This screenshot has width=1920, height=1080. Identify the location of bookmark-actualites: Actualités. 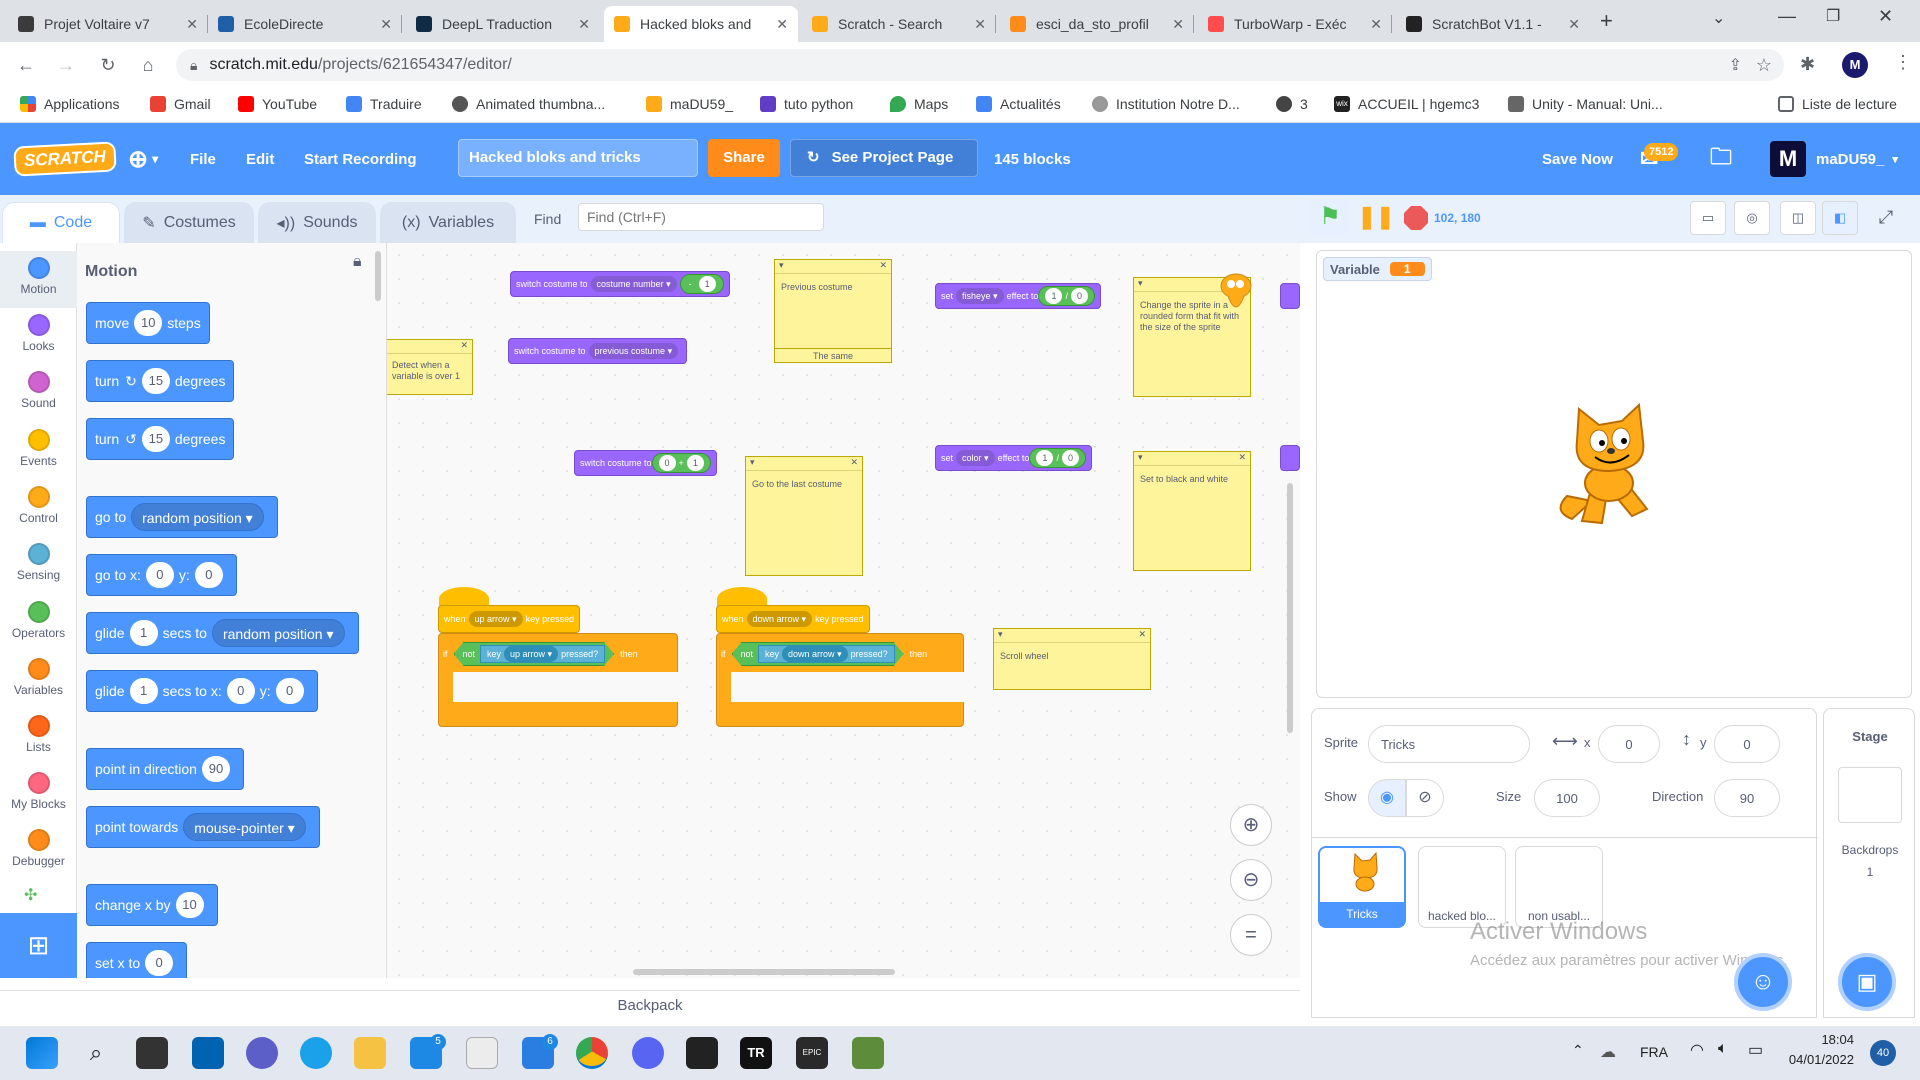
(1018, 104).